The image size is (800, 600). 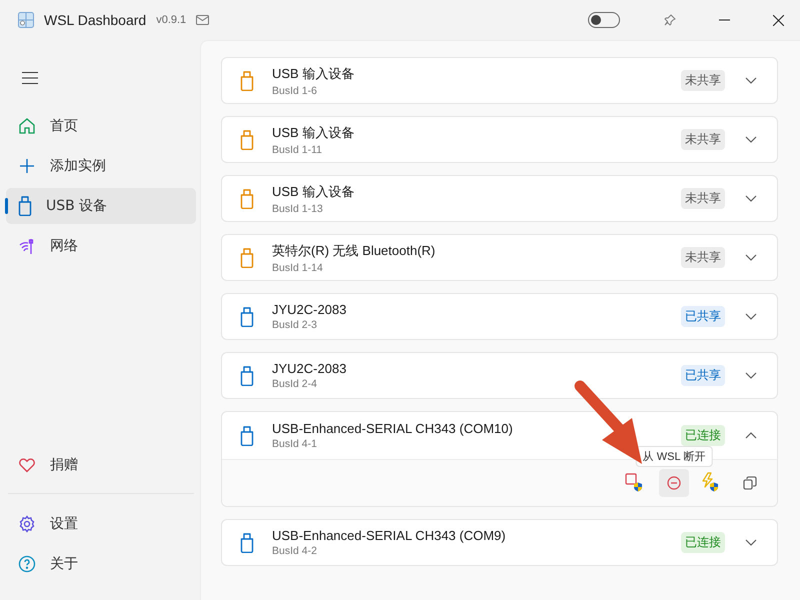 What do you see at coordinates (101, 465) in the screenshot?
I see `sidebar-item: 捐赠` at bounding box center [101, 465].